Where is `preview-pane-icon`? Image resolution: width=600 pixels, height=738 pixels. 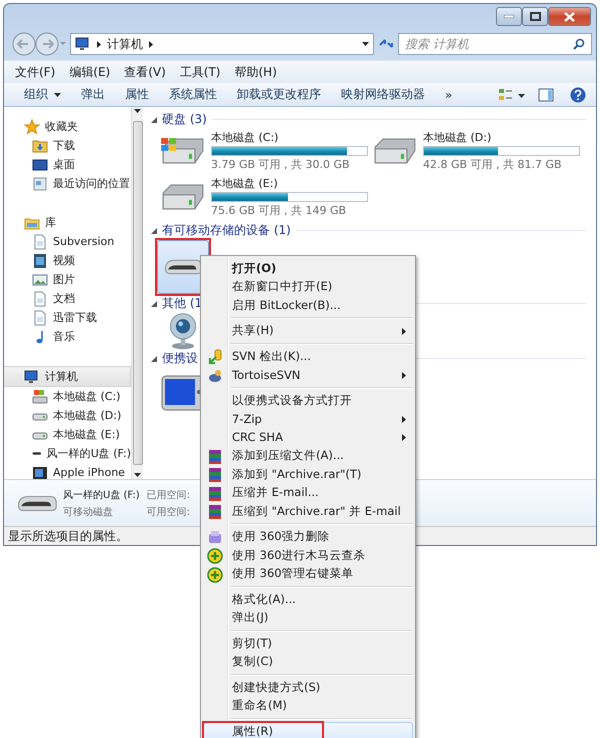
preview-pane-icon is located at coordinates (546, 94).